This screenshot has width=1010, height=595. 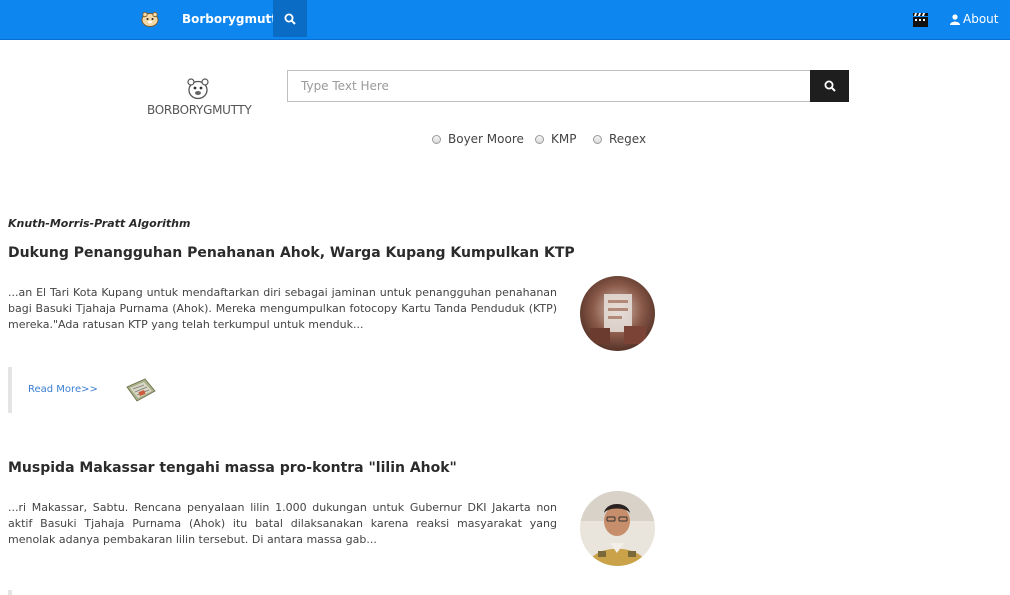 What do you see at coordinates (549, 86) in the screenshot?
I see `search-input` at bounding box center [549, 86].